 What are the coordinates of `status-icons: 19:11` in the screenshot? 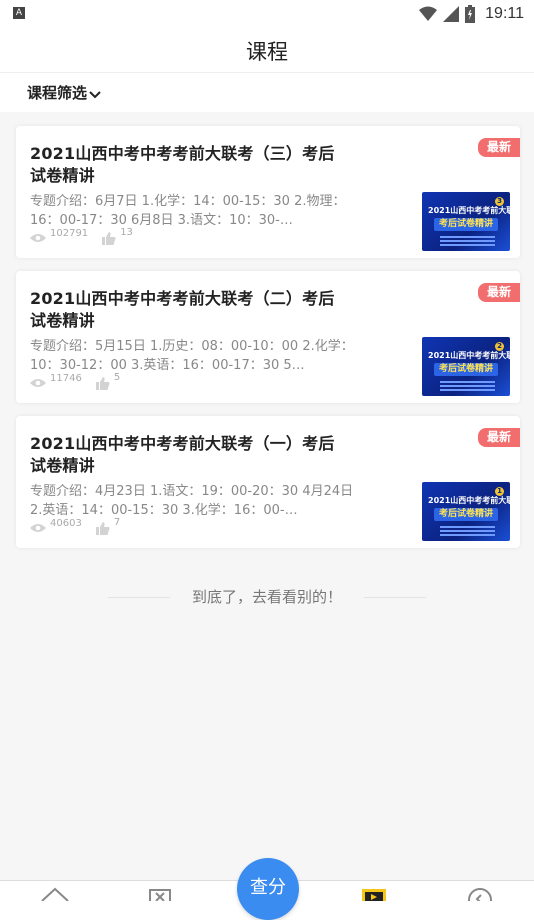 It's located at (471, 14).